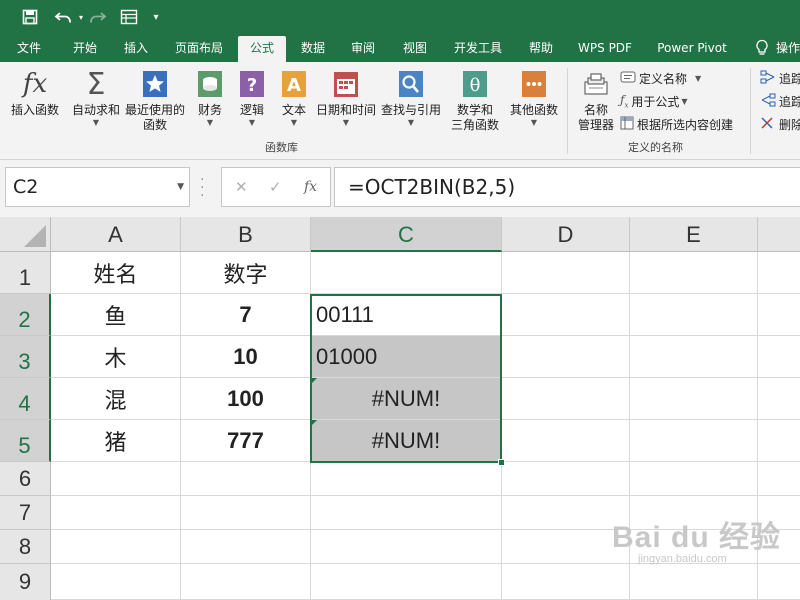 This screenshot has height=600, width=800. What do you see at coordinates (694, 273) in the screenshot?
I see `cell-e1` at bounding box center [694, 273].